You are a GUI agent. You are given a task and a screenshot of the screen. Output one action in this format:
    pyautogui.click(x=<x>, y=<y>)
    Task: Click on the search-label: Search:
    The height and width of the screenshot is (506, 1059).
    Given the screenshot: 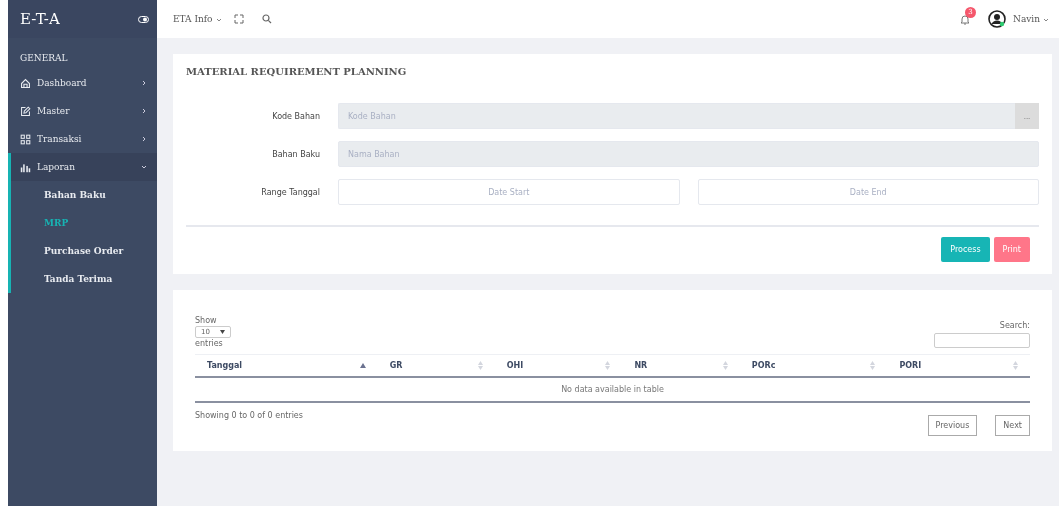 What is the action you would take?
    pyautogui.click(x=1014, y=325)
    